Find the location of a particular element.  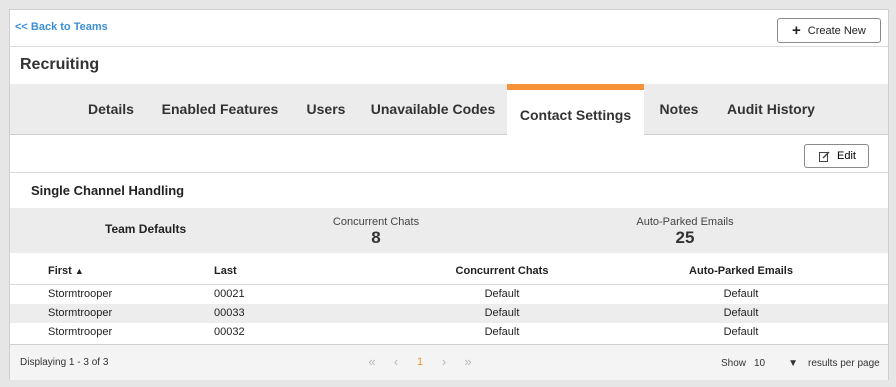

tab-users: Users is located at coordinates (326, 109).